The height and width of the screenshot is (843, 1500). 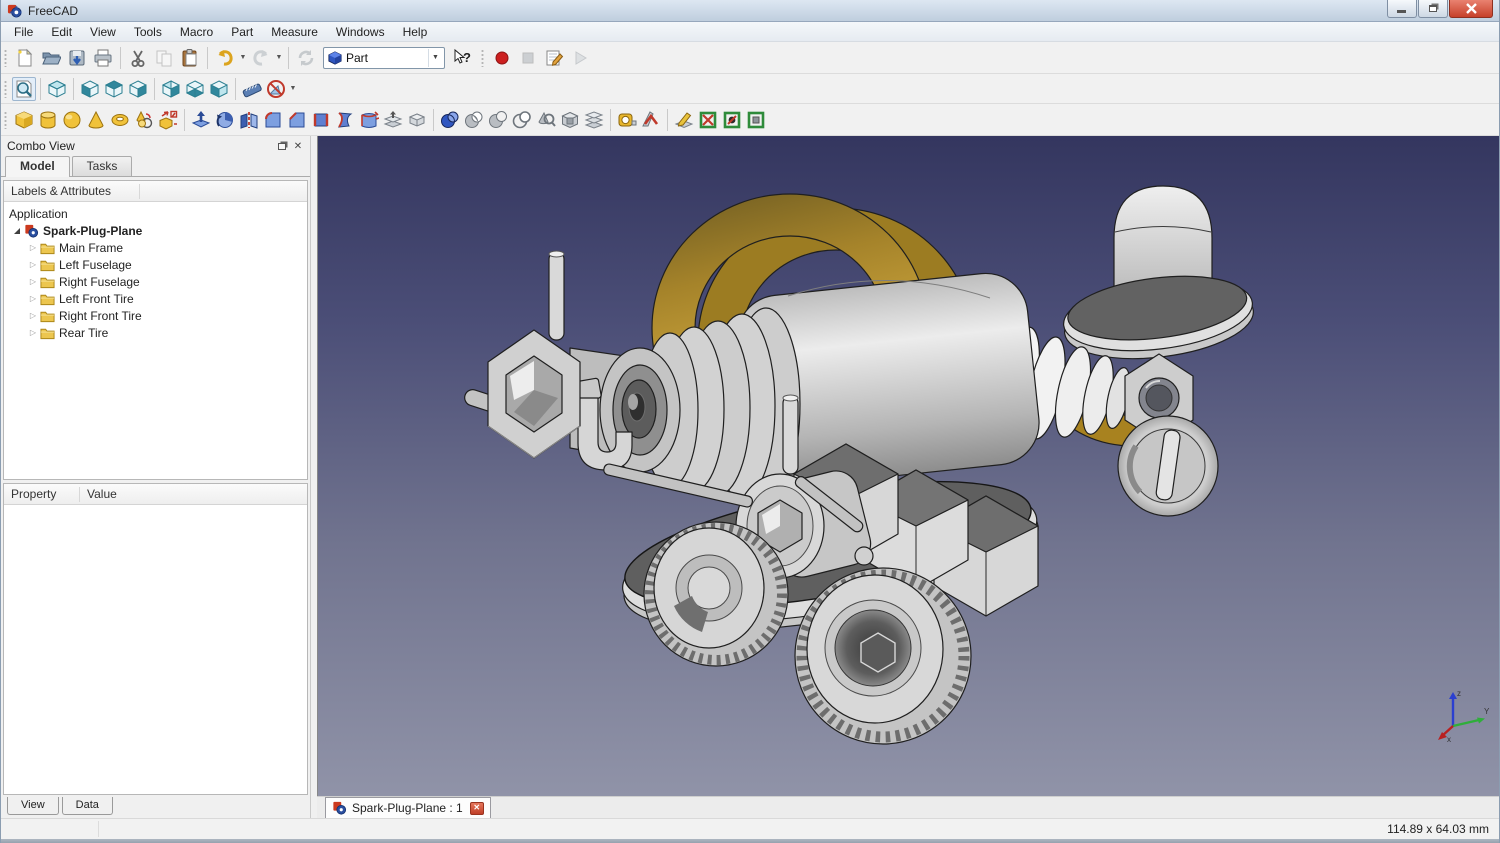 I want to click on tree-item-document: Spark-Plug-Plane, so click(x=155, y=230).